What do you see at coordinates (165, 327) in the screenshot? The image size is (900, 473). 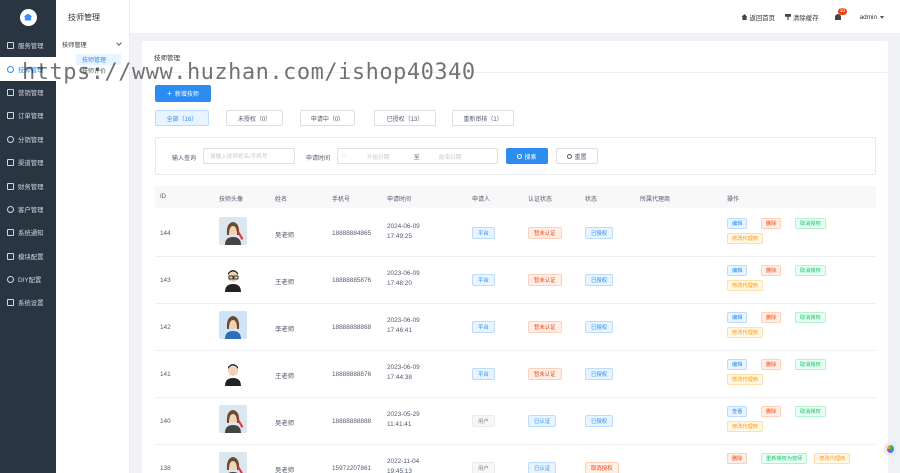 I see `cell-id: 142` at bounding box center [165, 327].